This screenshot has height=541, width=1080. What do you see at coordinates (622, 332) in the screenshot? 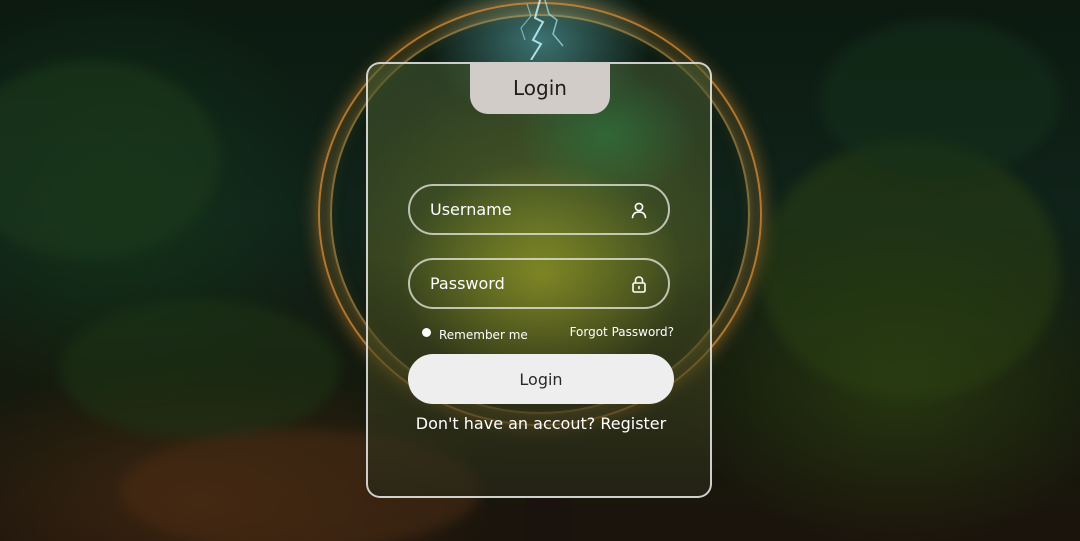
I see `forgot-password-link: Forgot Password?` at bounding box center [622, 332].